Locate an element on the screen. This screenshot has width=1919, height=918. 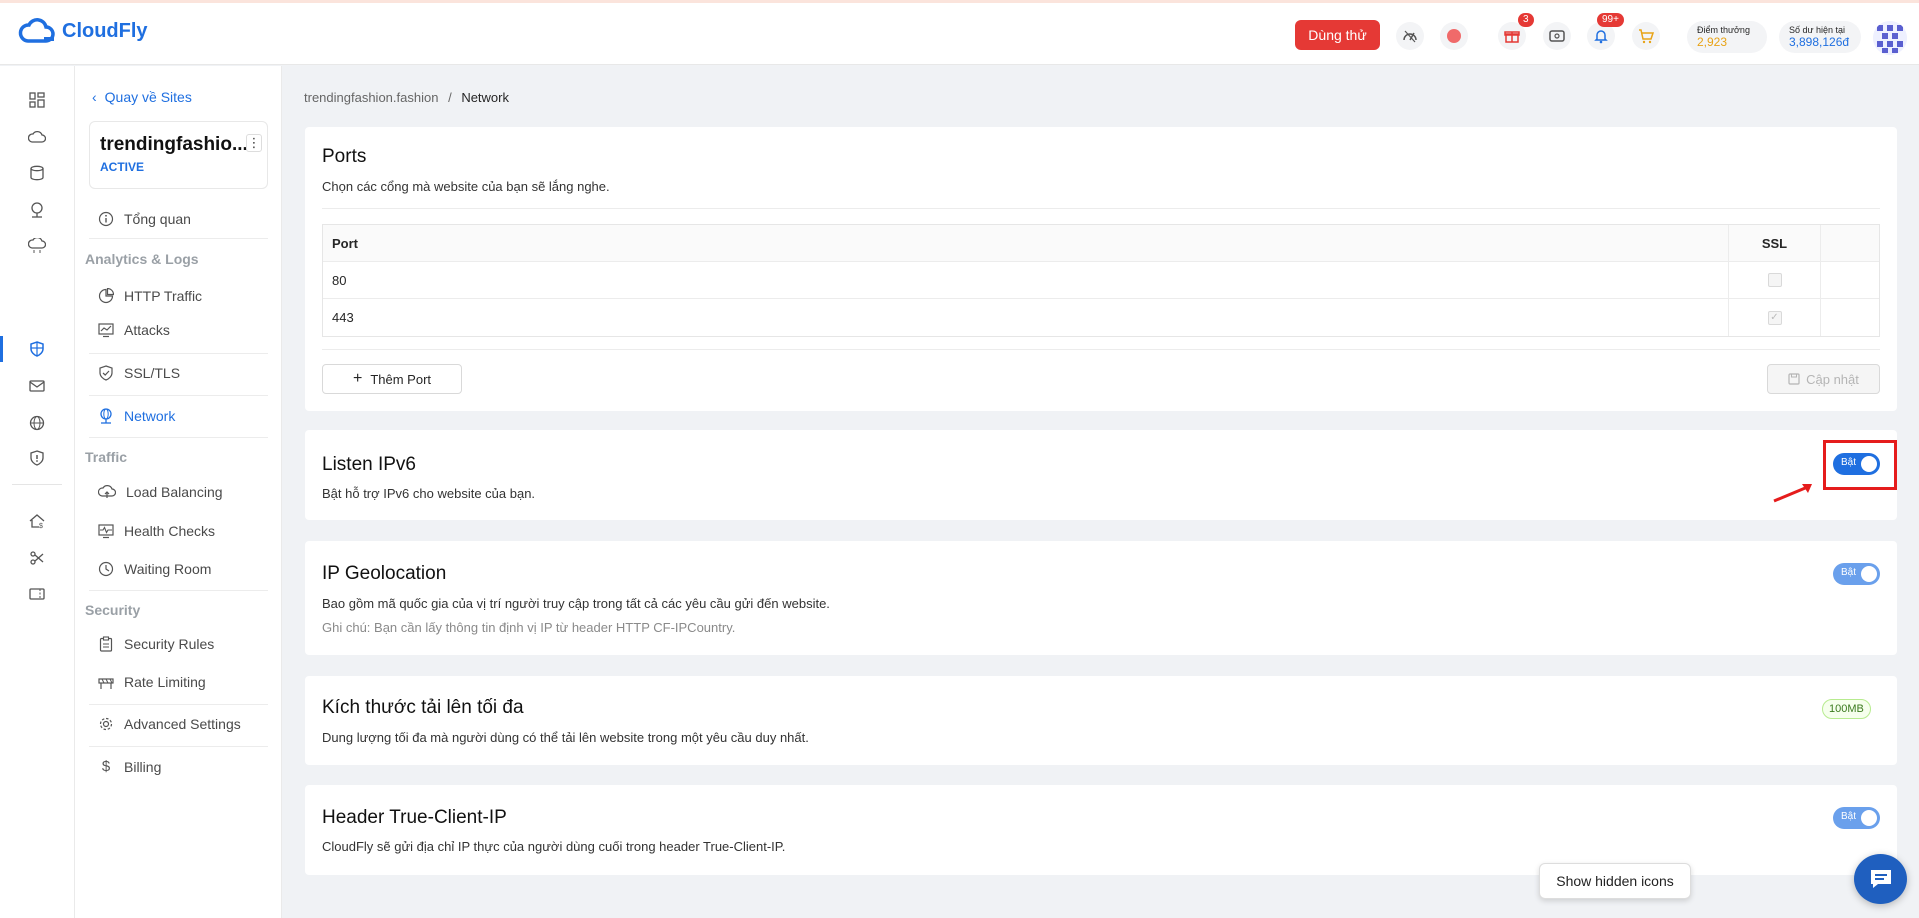
cart-icon is located at coordinates (1646, 36).